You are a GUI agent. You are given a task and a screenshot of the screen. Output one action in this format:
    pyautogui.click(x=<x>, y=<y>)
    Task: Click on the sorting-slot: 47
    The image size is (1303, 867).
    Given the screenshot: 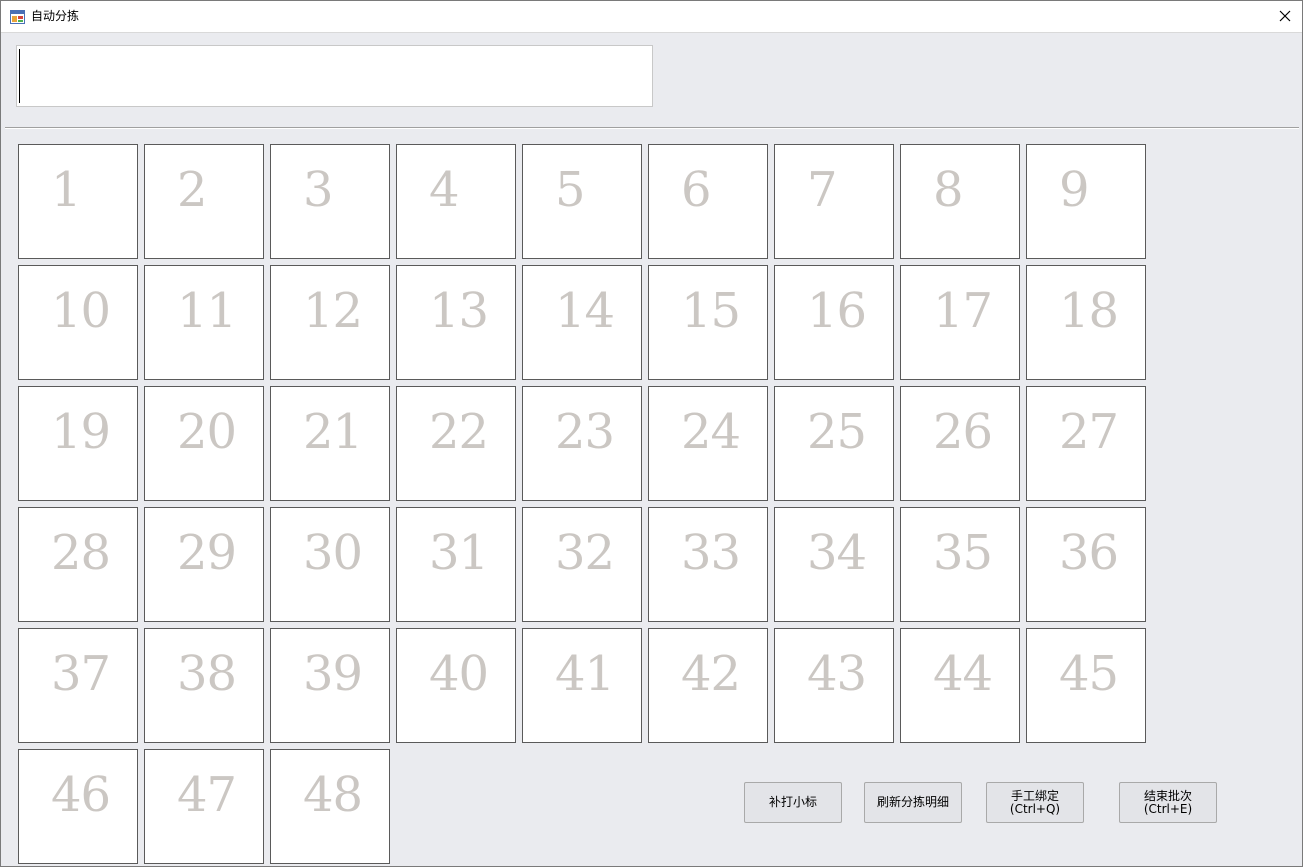 What is the action you would take?
    pyautogui.click(x=204, y=806)
    